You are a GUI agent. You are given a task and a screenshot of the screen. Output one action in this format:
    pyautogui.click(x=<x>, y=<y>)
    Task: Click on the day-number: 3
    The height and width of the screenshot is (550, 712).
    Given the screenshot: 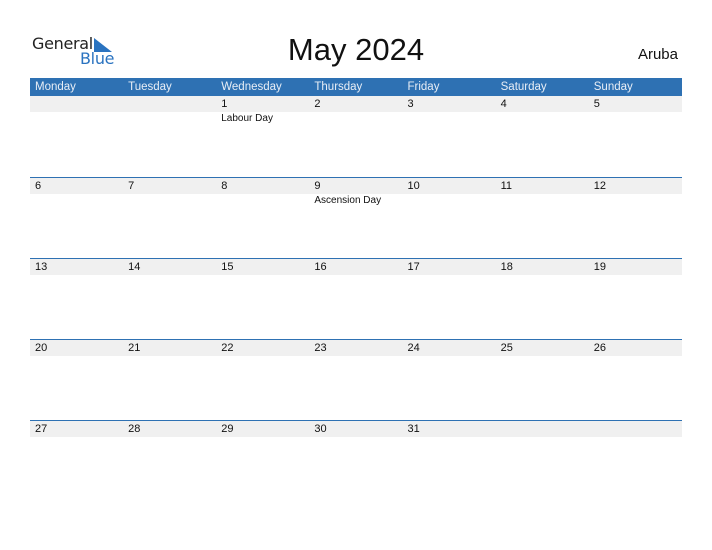 What is the action you would take?
    pyautogui.click(x=410, y=104)
    